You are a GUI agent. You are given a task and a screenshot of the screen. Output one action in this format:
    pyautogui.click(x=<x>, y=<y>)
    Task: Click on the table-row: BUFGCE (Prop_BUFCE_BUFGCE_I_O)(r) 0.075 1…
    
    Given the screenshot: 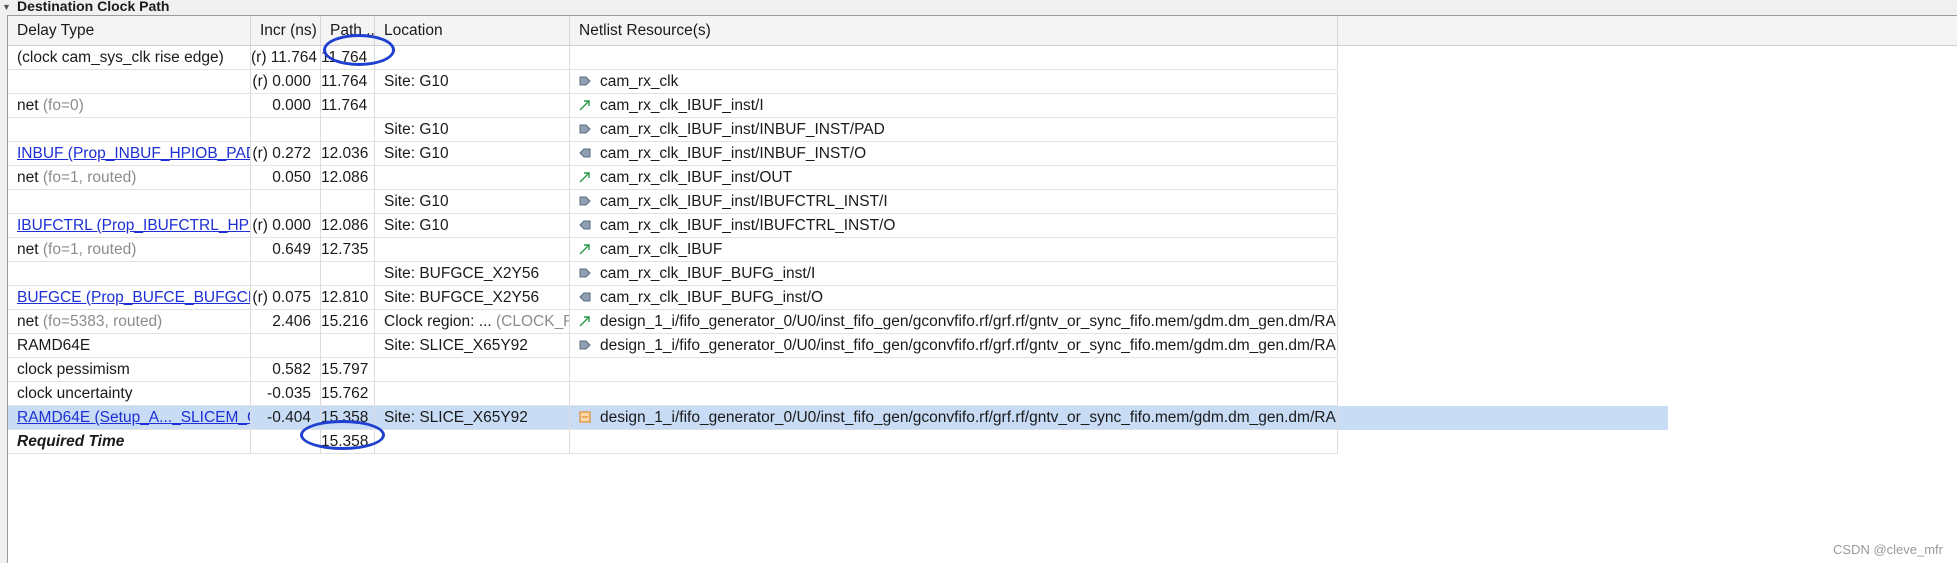 What is the action you would take?
    pyautogui.click(x=838, y=298)
    